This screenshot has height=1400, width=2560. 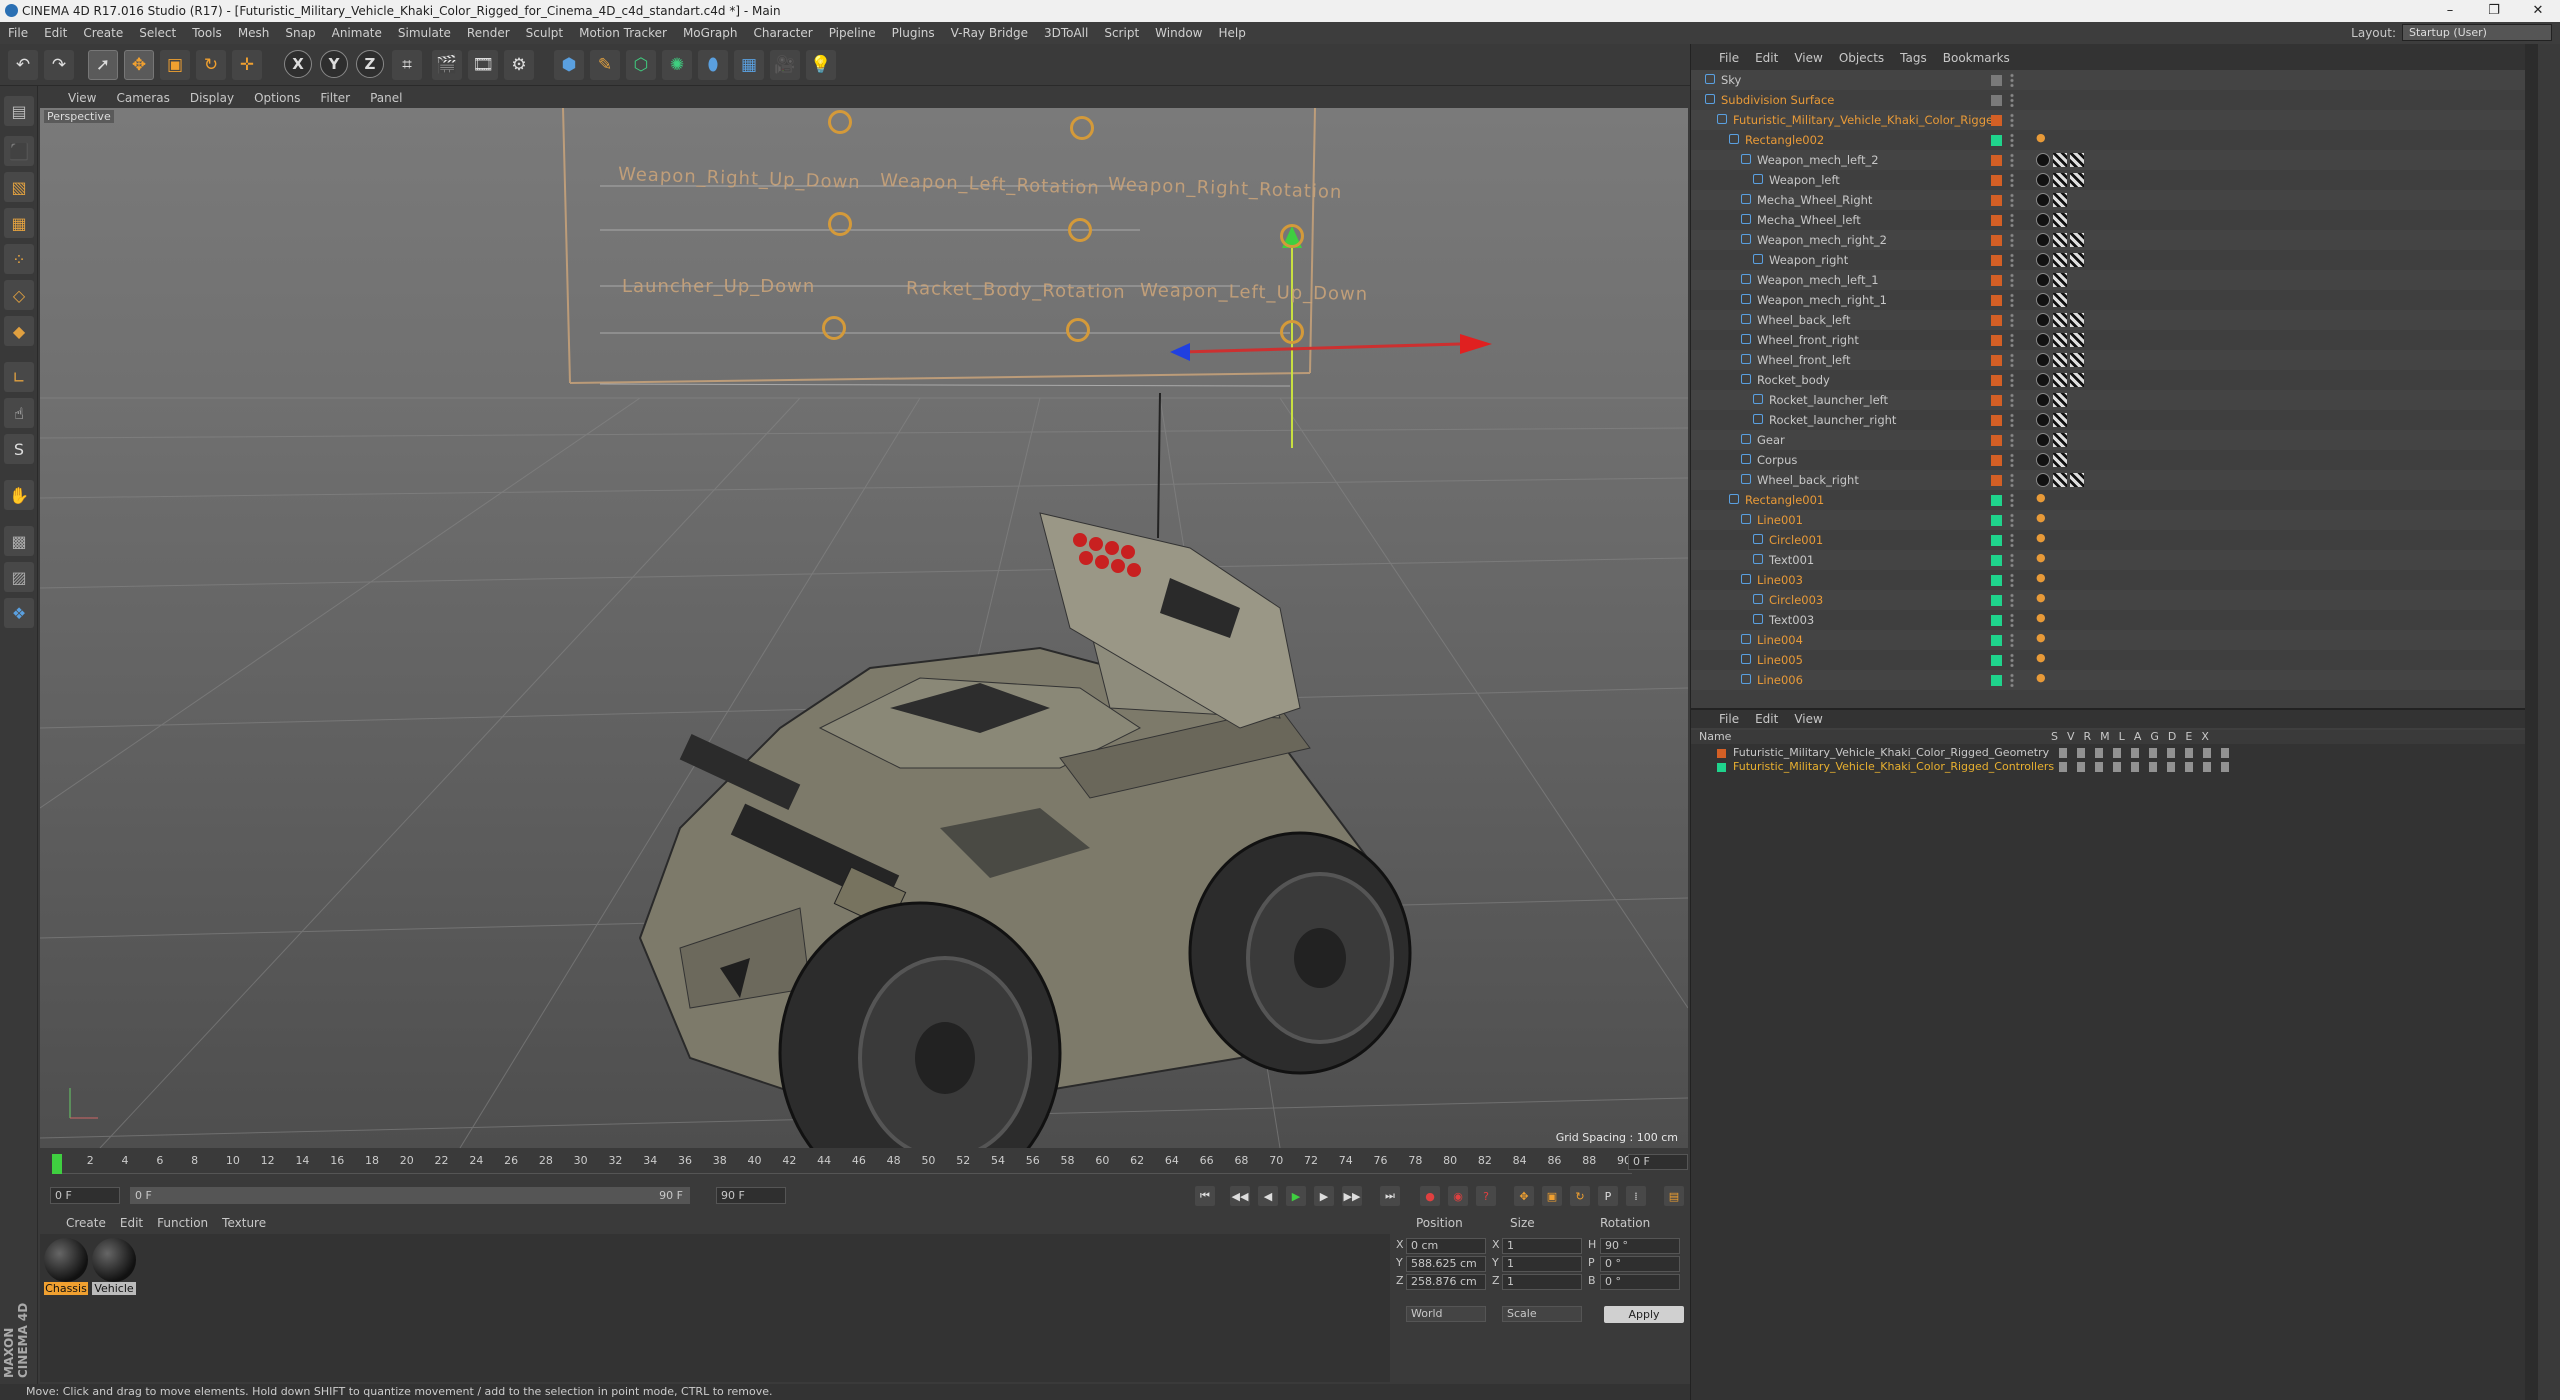 What do you see at coordinates (1808, 58) in the screenshot?
I see `object-menu-item: View` at bounding box center [1808, 58].